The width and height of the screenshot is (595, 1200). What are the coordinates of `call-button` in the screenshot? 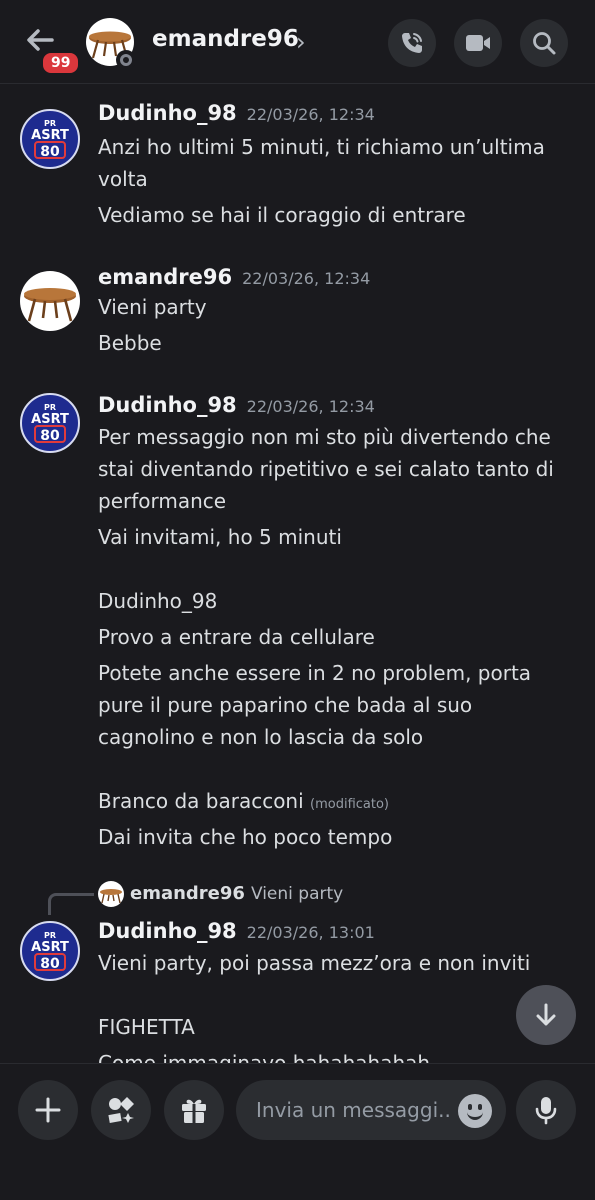 It's located at (412, 43).